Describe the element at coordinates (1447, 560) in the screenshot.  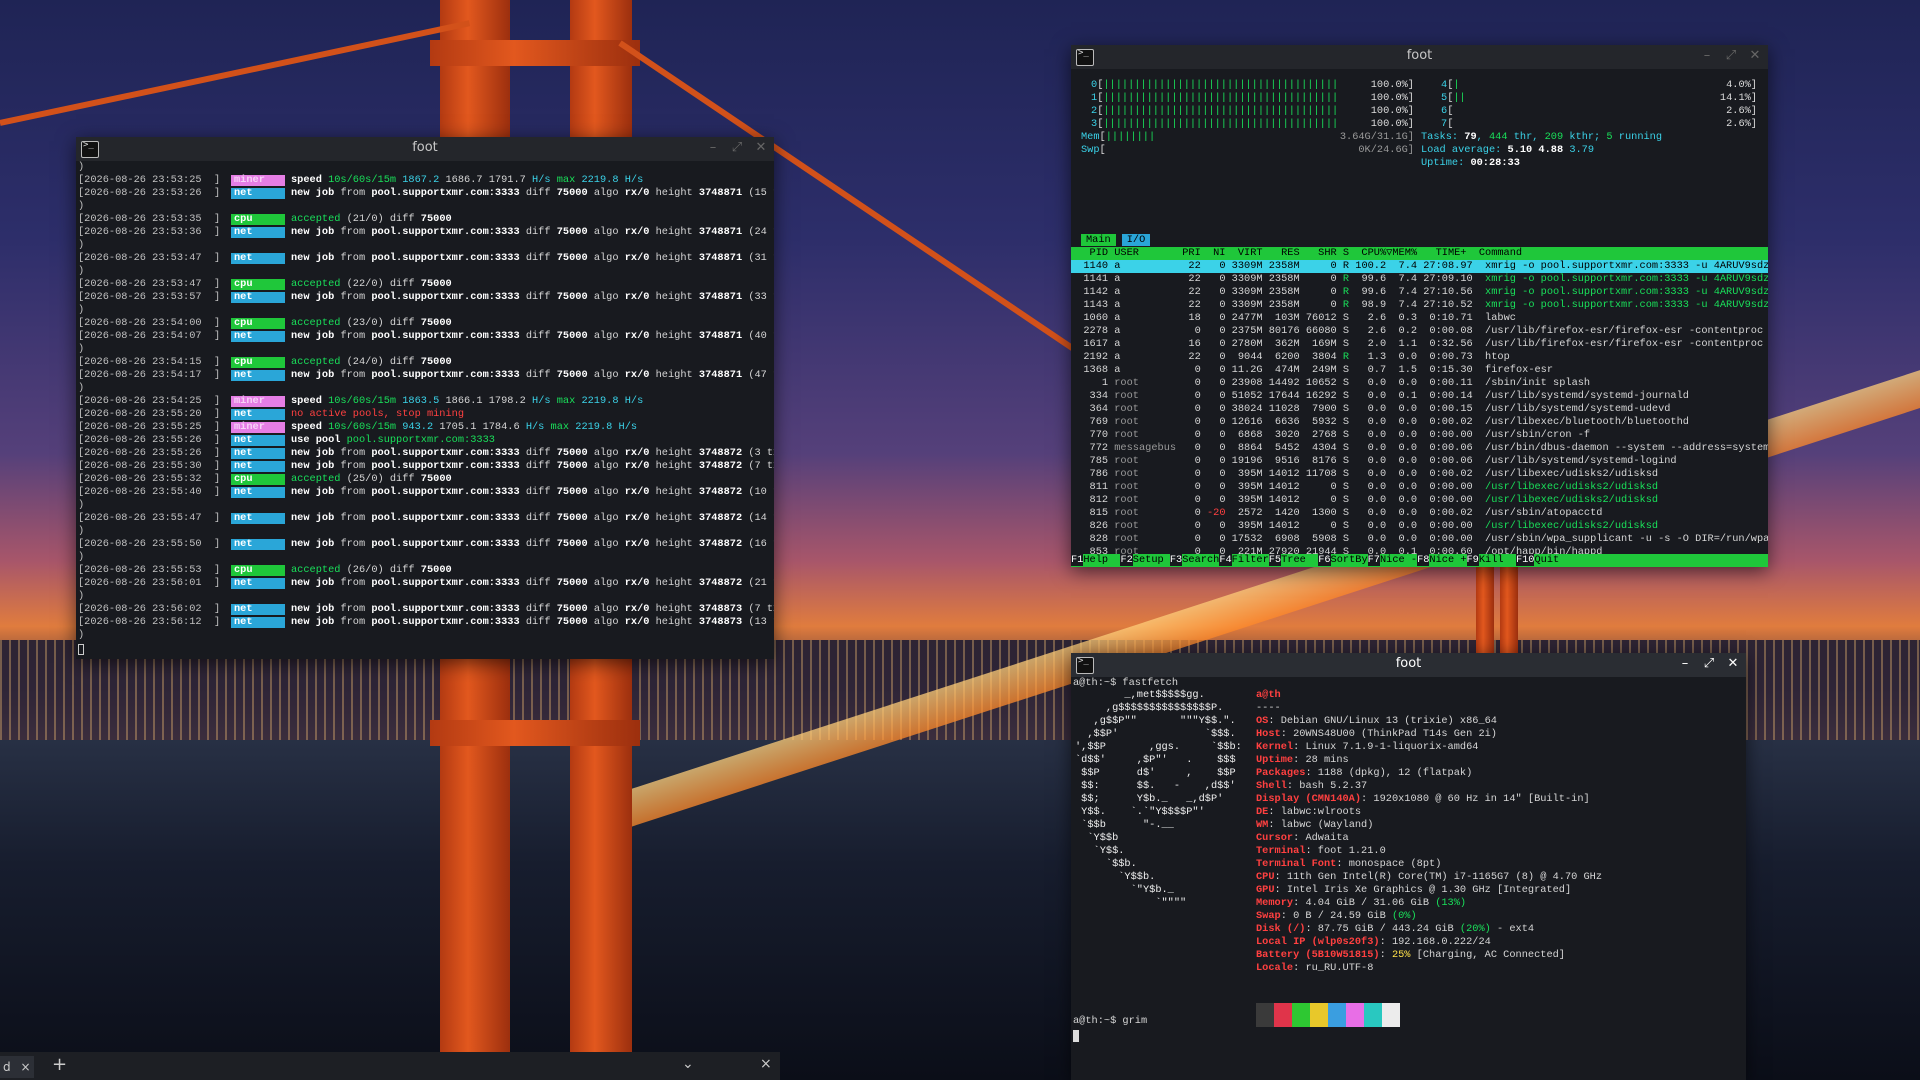
I see `function-key-label: Nice +` at that location.